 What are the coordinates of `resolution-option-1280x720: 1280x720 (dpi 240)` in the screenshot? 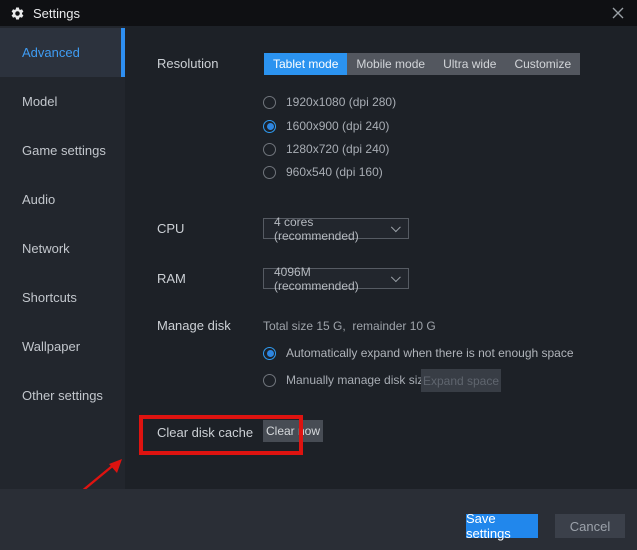 It's located at (326, 149).